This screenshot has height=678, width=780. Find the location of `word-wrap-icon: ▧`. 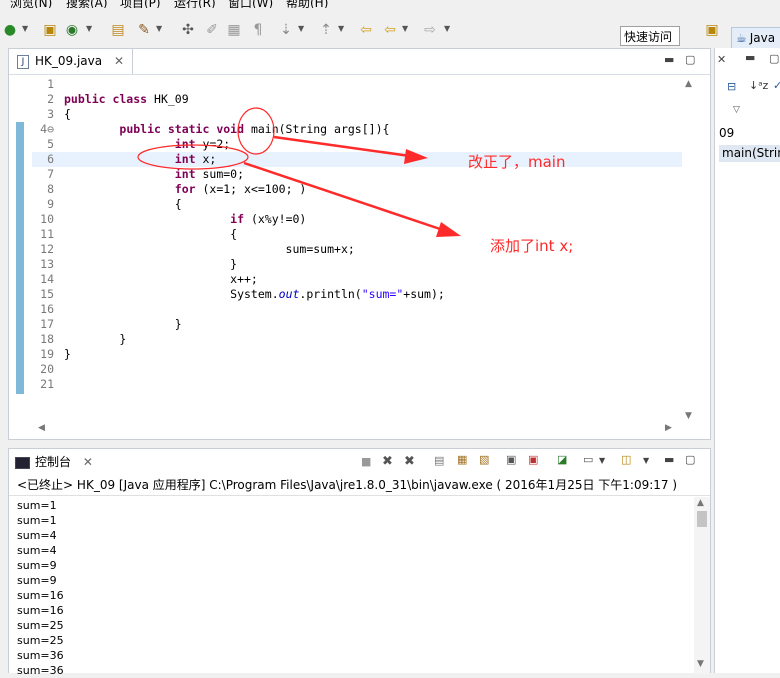

word-wrap-icon: ▧ is located at coordinates (484, 459).